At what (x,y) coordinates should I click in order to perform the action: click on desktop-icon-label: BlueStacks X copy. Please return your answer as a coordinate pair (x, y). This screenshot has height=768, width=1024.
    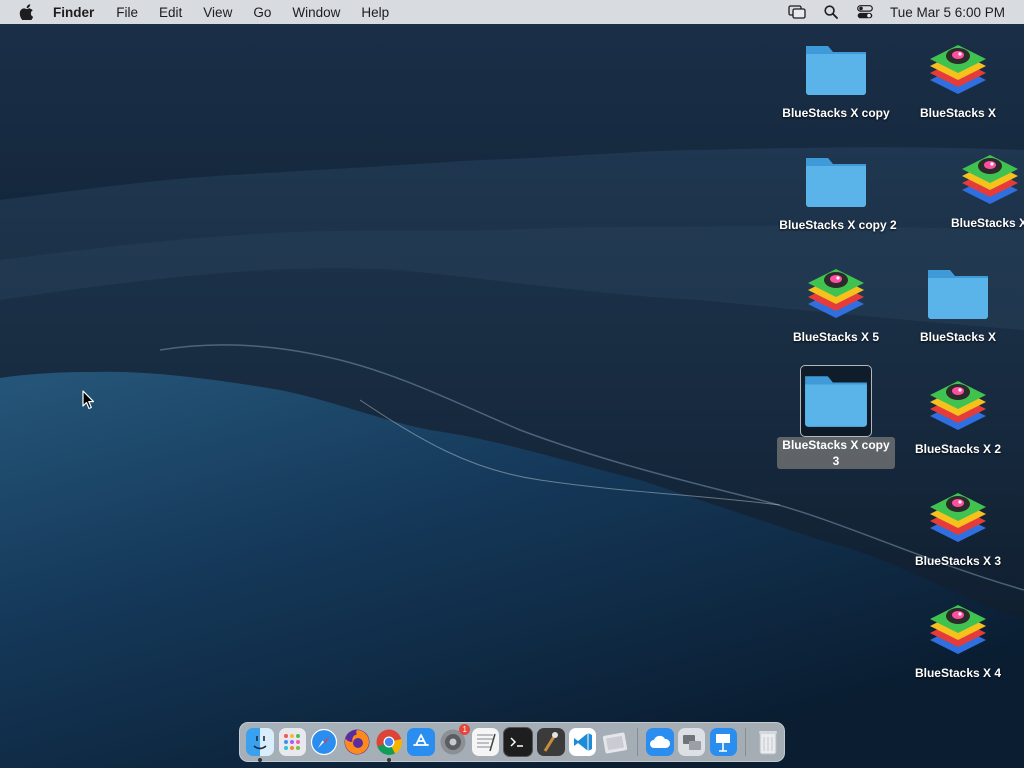
    Looking at the image, I should click on (836, 113).